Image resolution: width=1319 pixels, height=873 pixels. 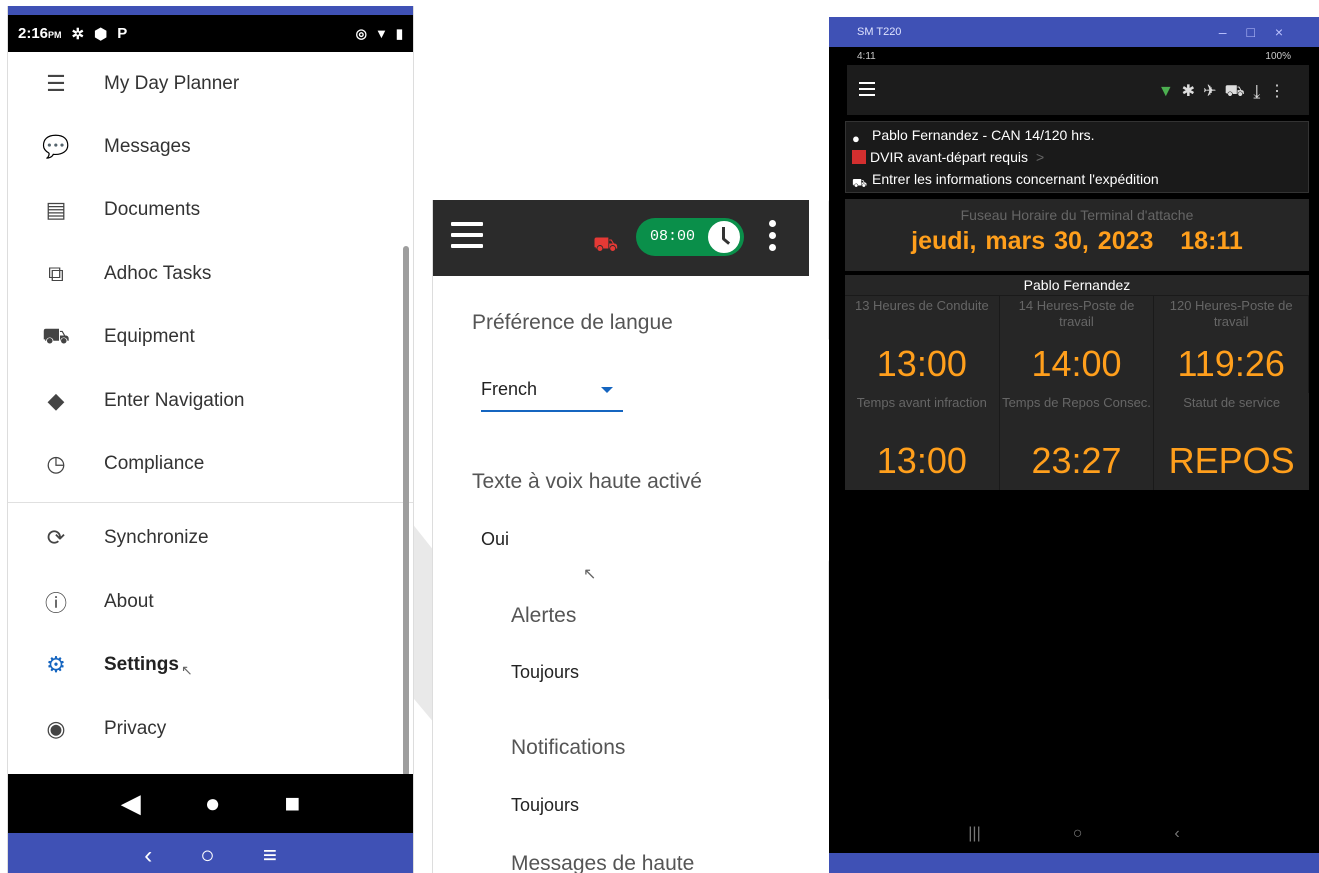 I want to click on driver-line: Pablo Fernandez - CAN 14/120 hrs., so click(x=983, y=135).